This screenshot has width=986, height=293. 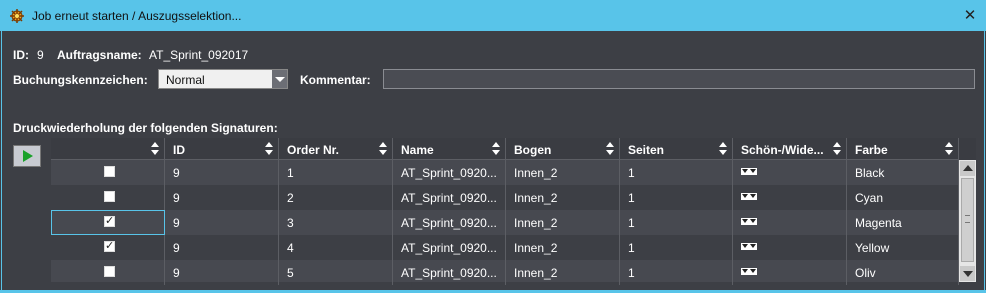 I want to click on order-cell: 2, so click(x=336, y=197).